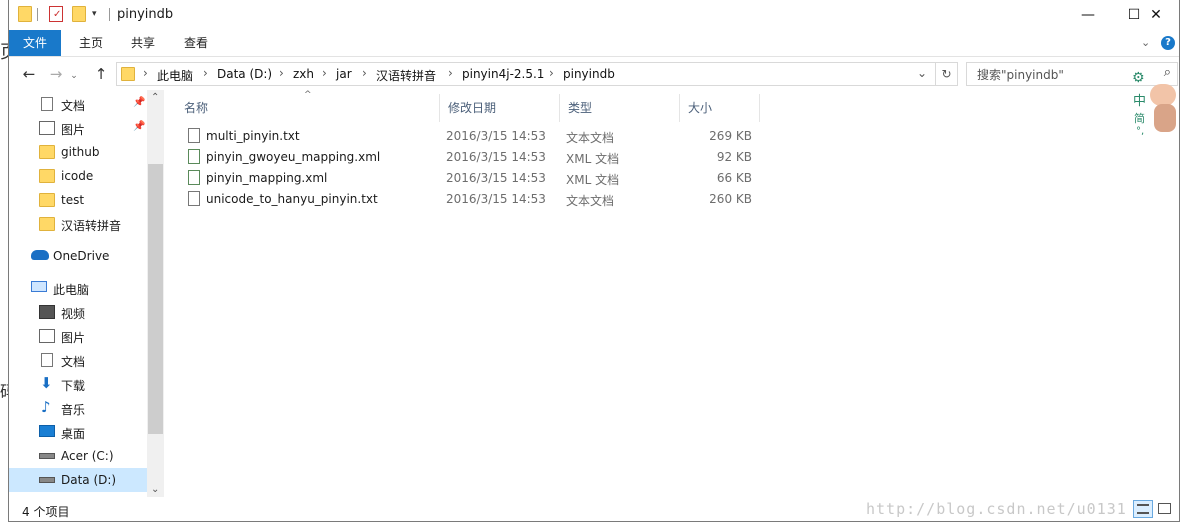 Image resolution: width=1188 pixels, height=530 pixels. Describe the element at coordinates (1165, 509) in the screenshot. I see `large-icons-view-button` at that location.